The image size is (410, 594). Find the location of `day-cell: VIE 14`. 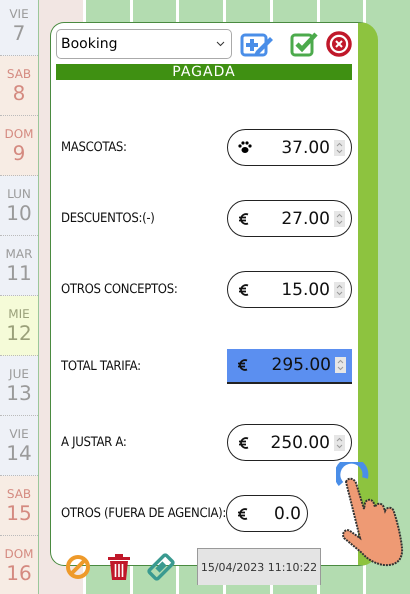

day-cell: VIE 14 is located at coordinates (19, 446).